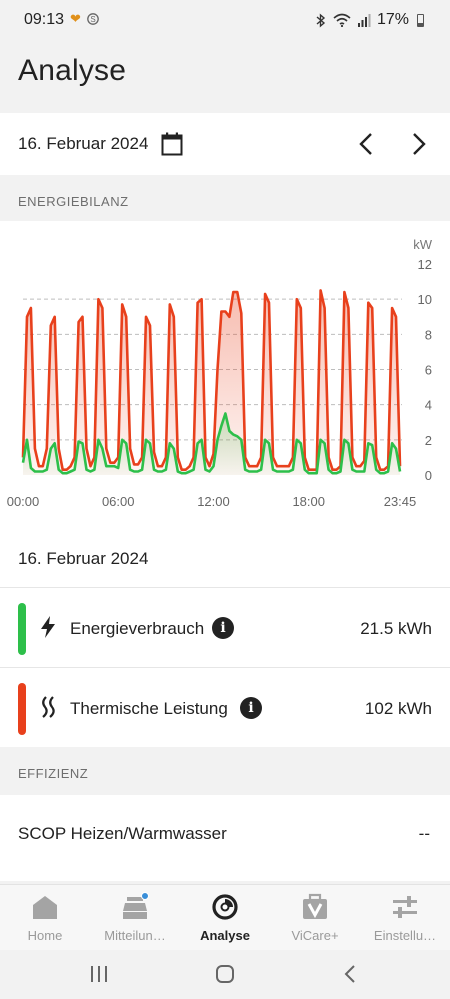 The width and height of the screenshot is (450, 999). Describe the element at coordinates (396, 628) in the screenshot. I see `consumption-value: 21.5 kWh` at that location.